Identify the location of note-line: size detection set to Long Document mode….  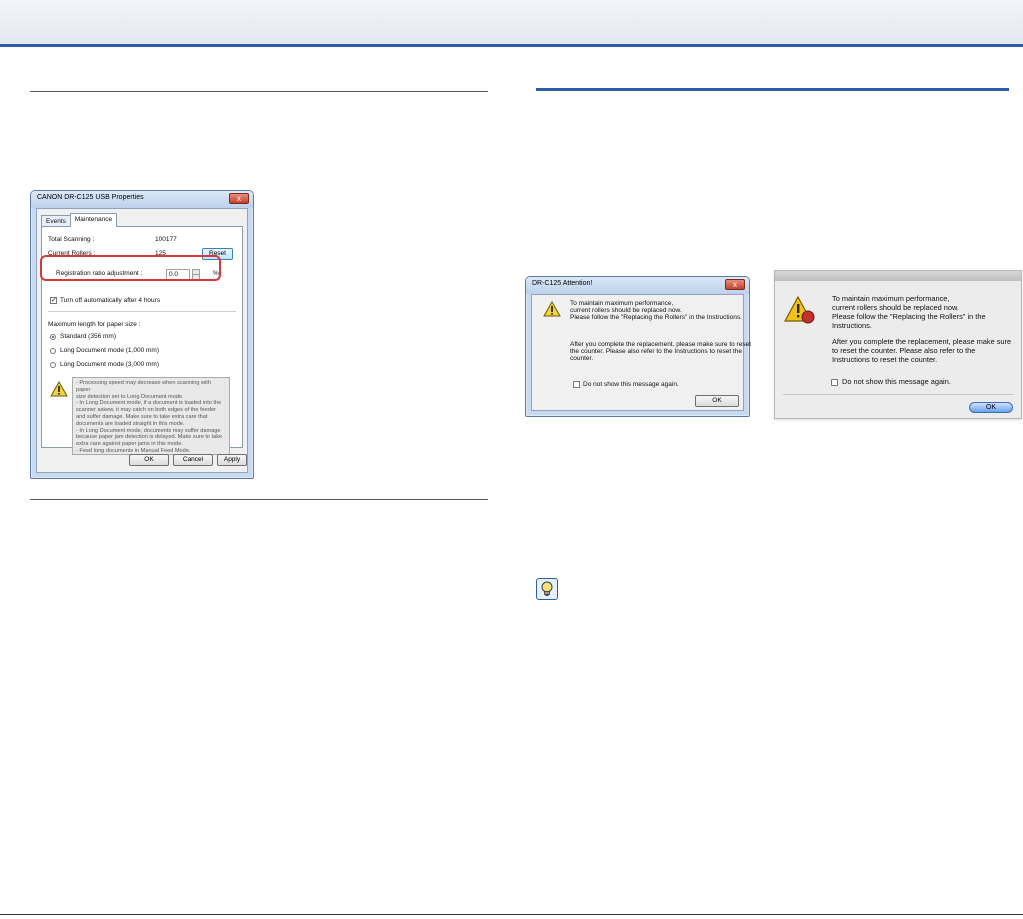
(130, 396).